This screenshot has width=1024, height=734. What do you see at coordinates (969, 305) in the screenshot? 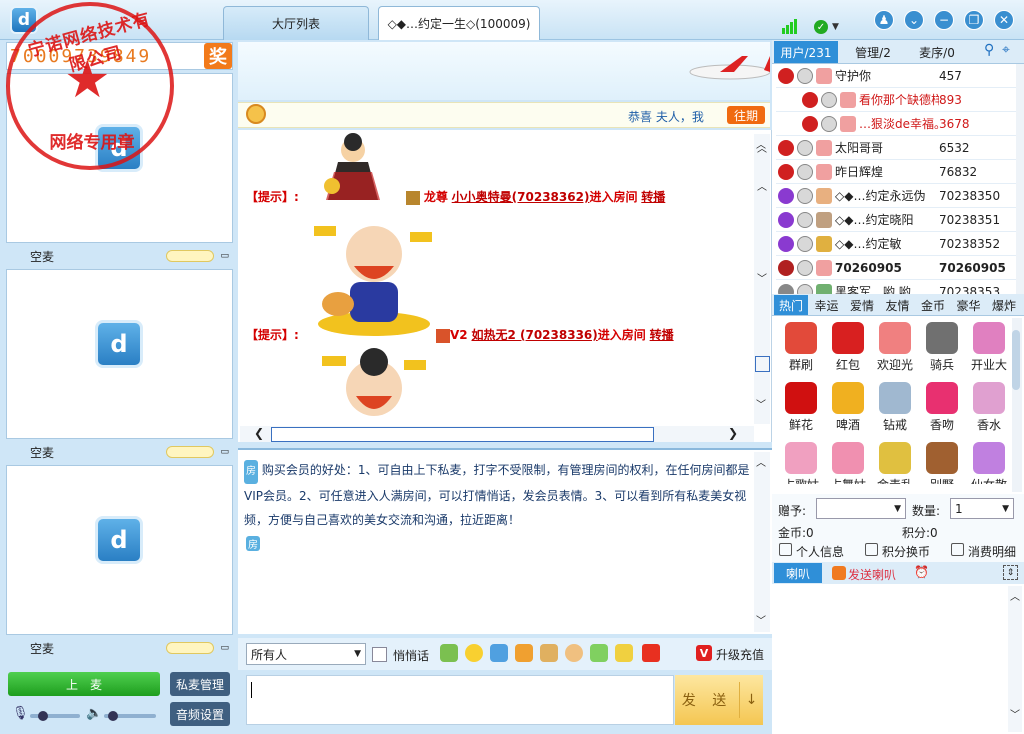
I see `gift-tab: 豪华` at bounding box center [969, 305].